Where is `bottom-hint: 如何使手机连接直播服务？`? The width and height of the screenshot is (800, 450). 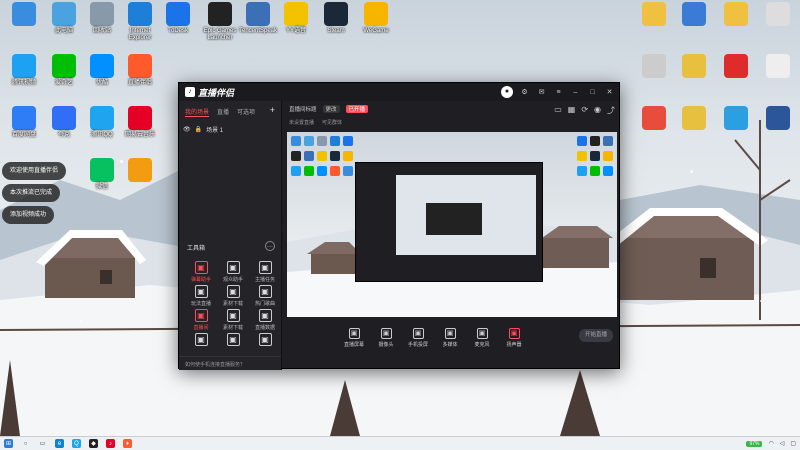 bottom-hint: 如何使手机连接直播服务？ is located at coordinates (230, 363).